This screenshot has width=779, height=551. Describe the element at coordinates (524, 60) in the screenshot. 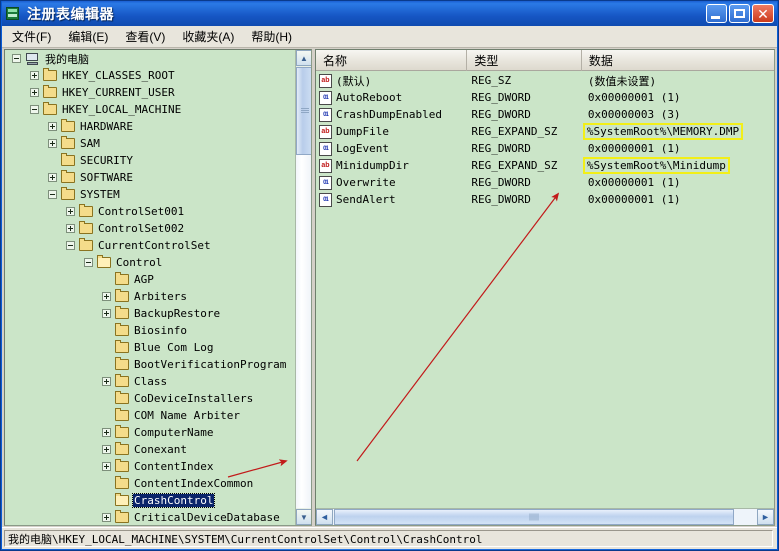

I see `column-type: 类型` at that location.